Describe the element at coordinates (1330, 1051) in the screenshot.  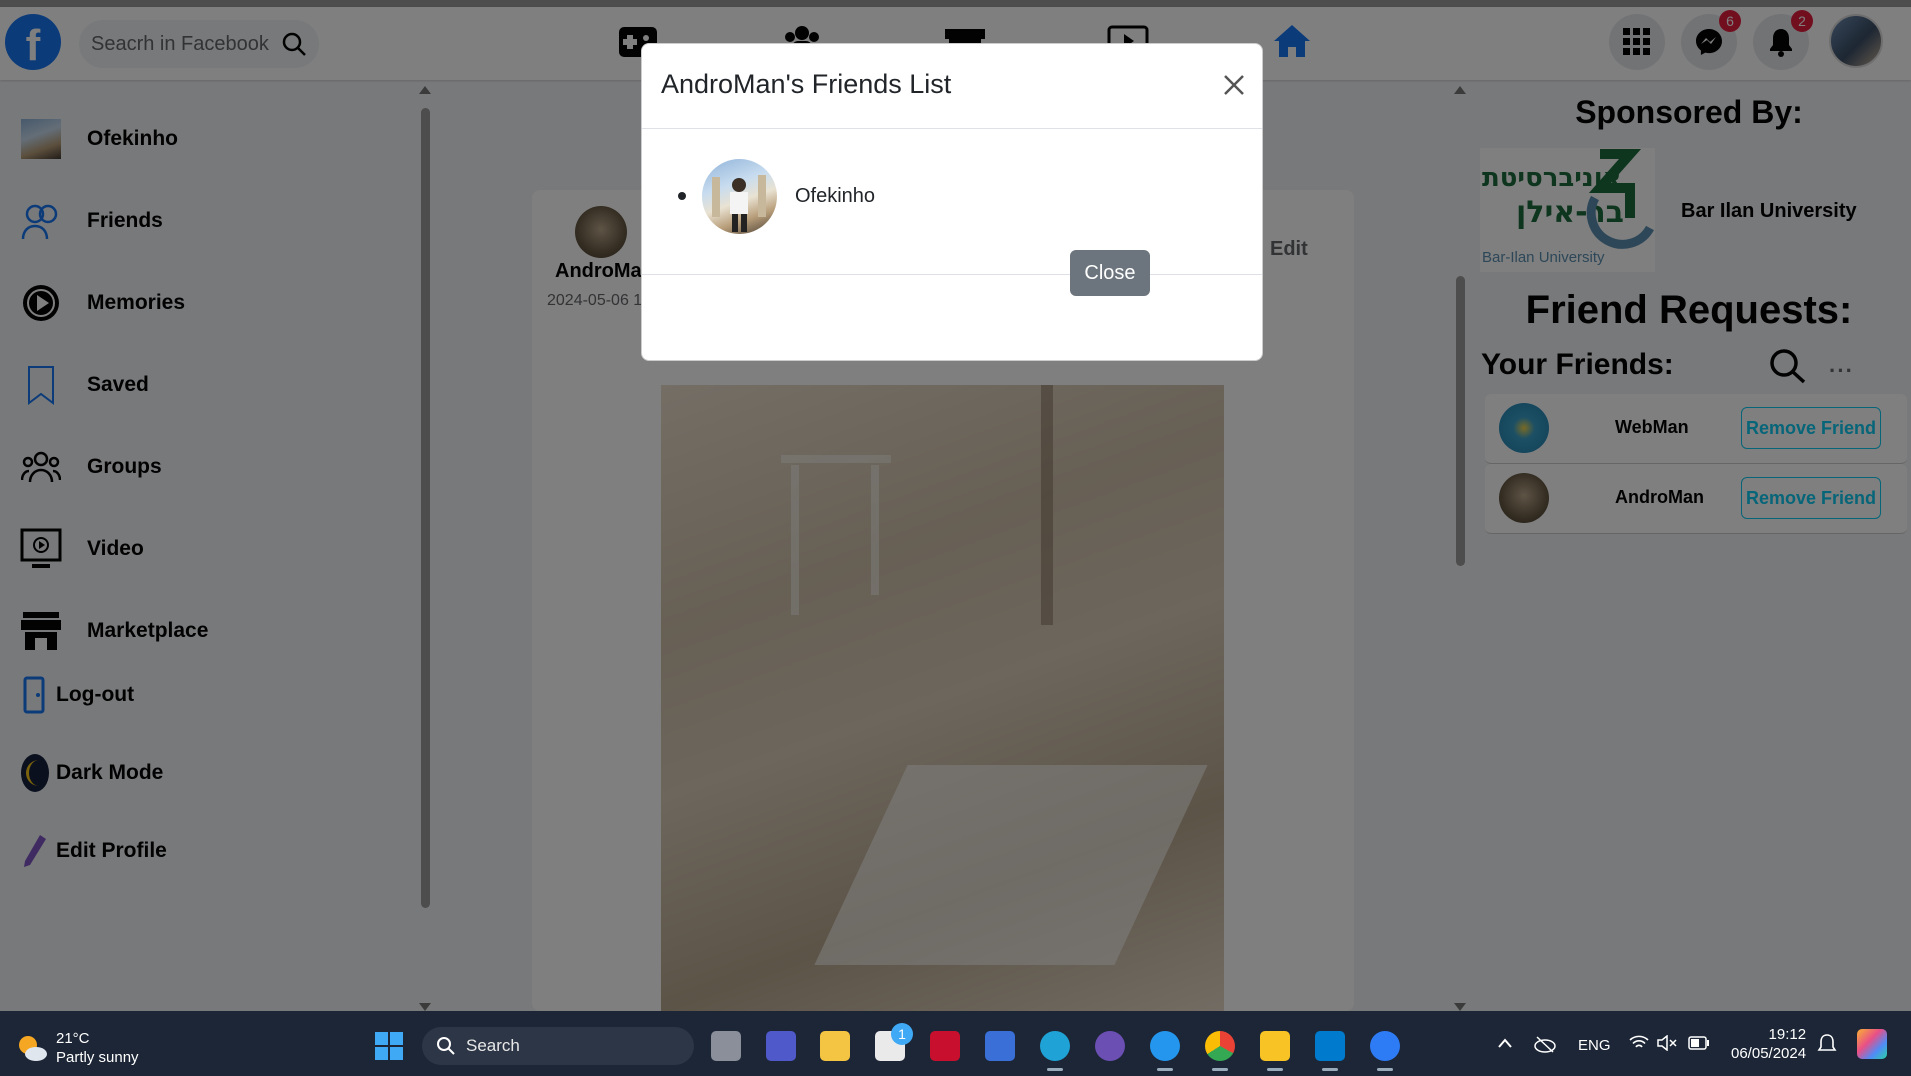
I see `vscode-icon` at that location.